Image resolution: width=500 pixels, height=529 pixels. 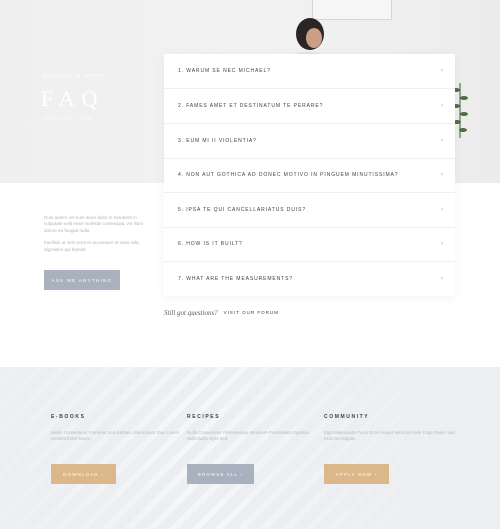 I want to click on ask-me-anything-button: ASK ME ANYTHING, so click(x=82, y=280).